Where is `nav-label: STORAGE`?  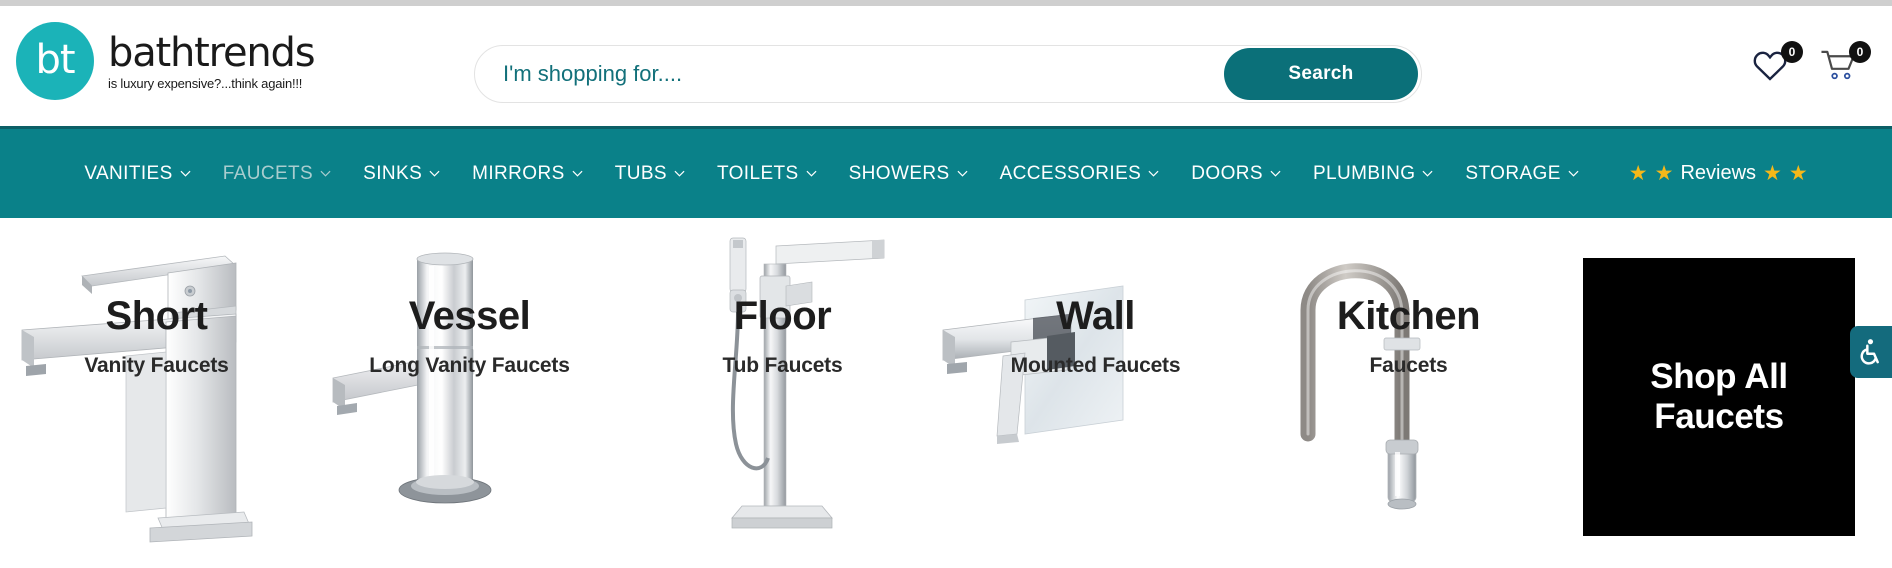 nav-label: STORAGE is located at coordinates (1513, 173).